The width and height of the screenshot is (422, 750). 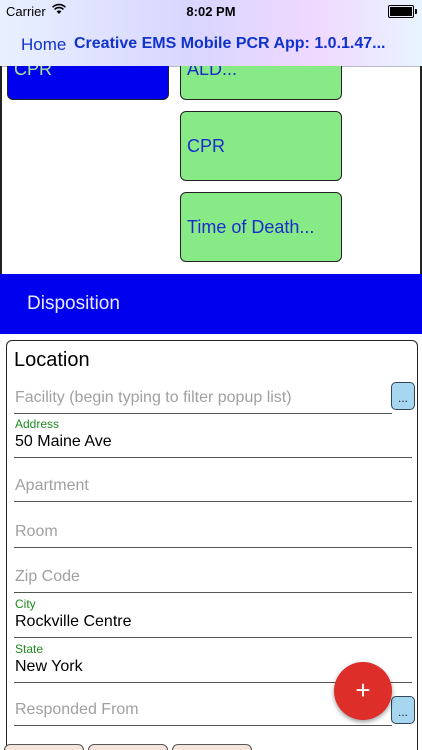 I want to click on status-bar: Carrier 8:02 PM, so click(x=211, y=11).